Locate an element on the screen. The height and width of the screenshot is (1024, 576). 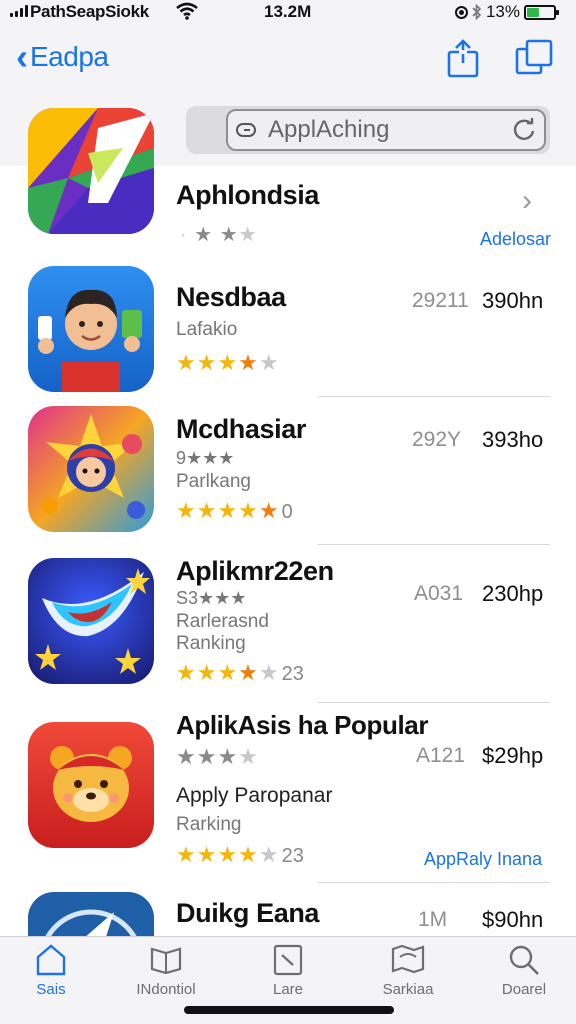
app-name-5: Duikg Eana is located at coordinates (248, 913).